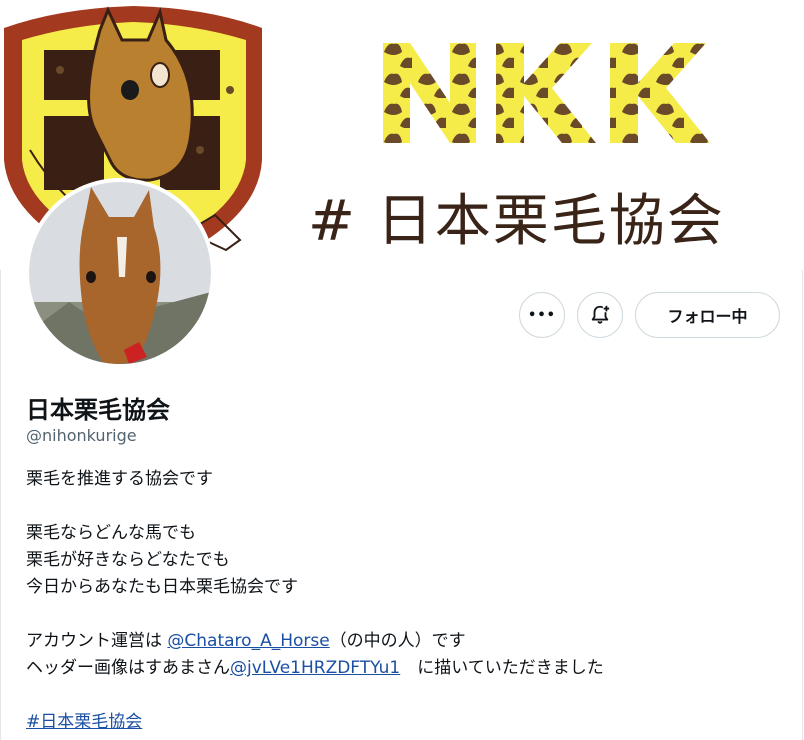  I want to click on bio-line: ヘッダー画像はすあまさん@jvLVe1HRZDFTYu1 に描いていただきました, so click(315, 668).